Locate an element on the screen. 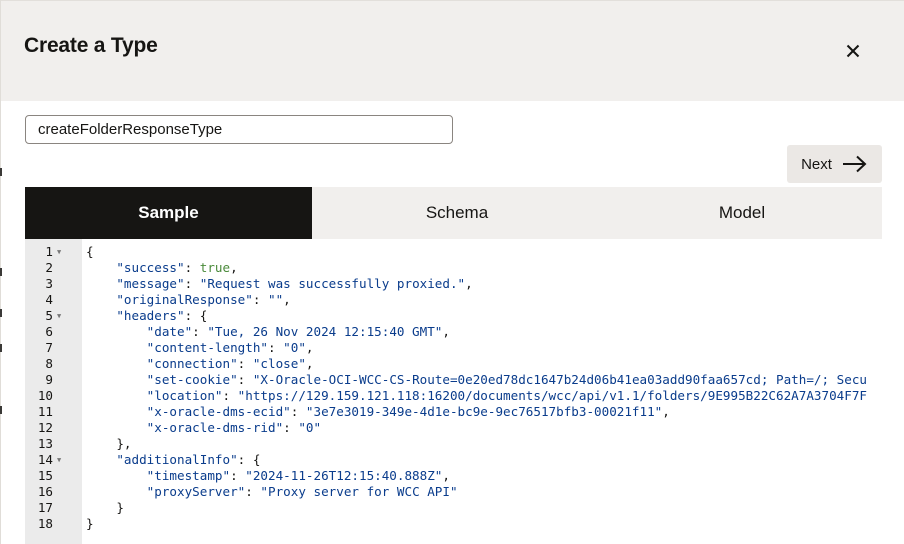 Image resolution: width=904 pixels, height=544 pixels. line-number: 2 is located at coordinates (49, 267).